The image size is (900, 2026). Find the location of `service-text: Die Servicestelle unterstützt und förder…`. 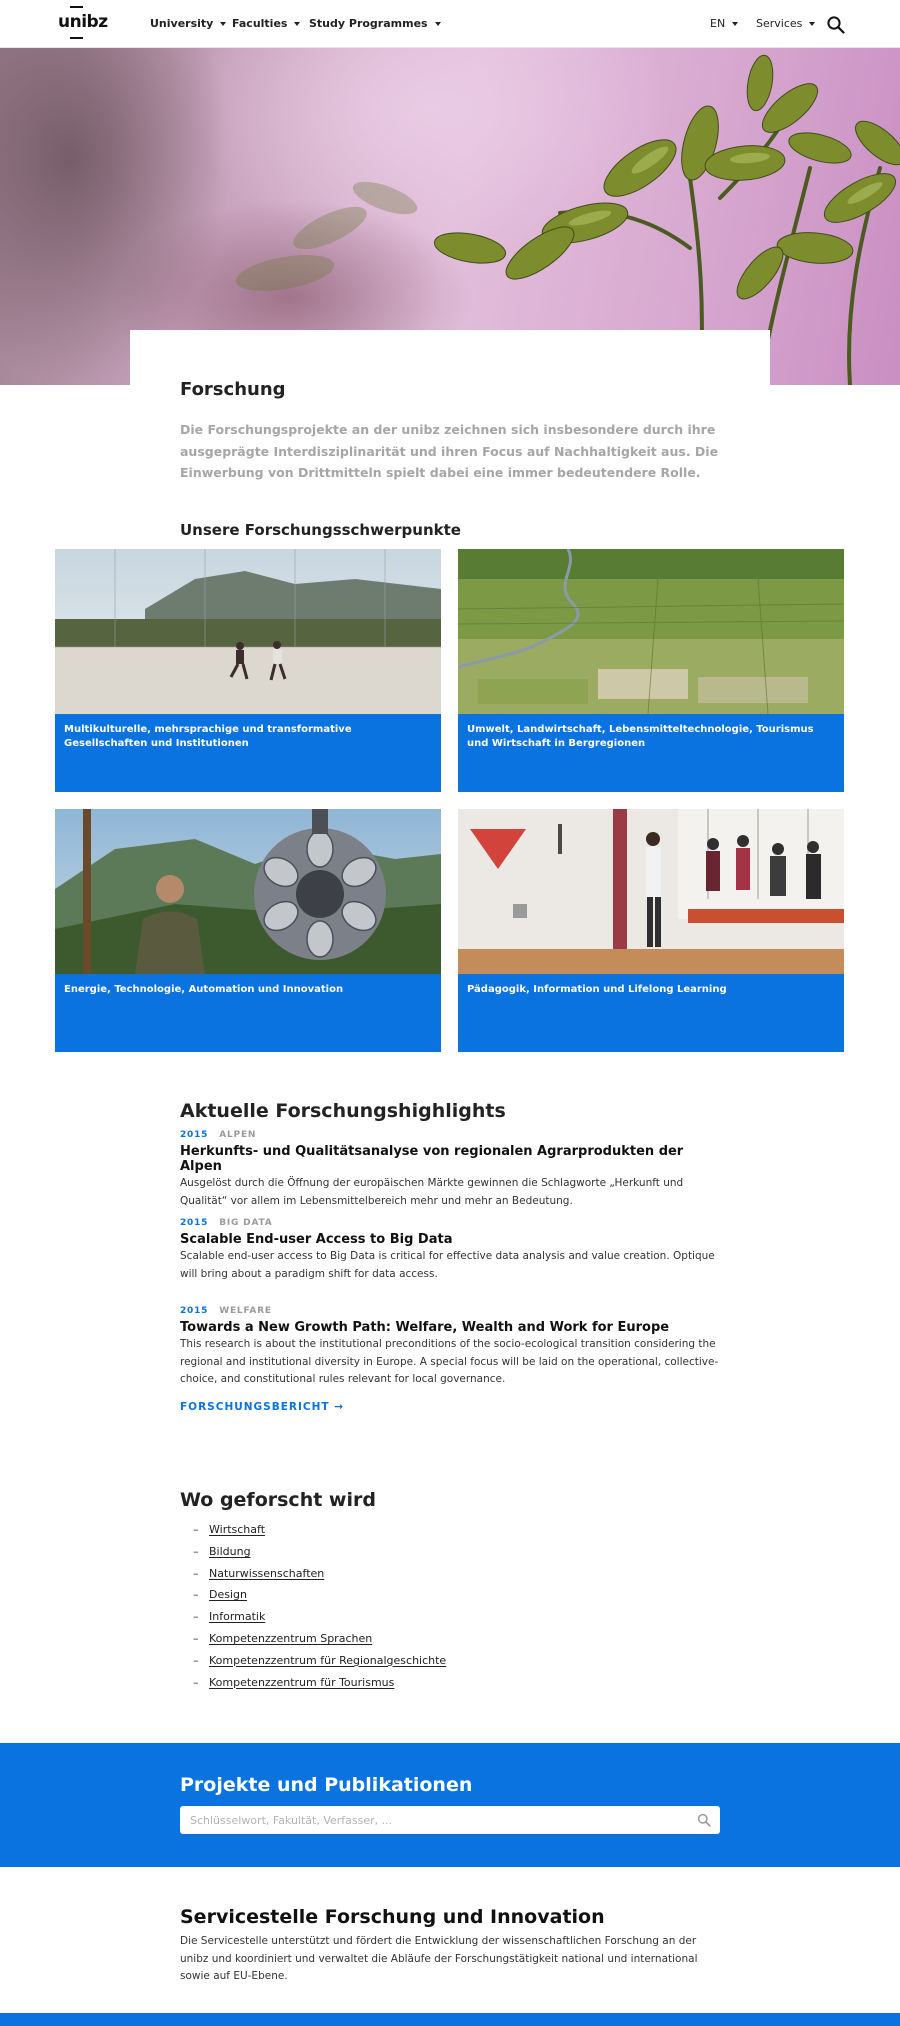

service-text: Die Servicestelle unterstützt und förder… is located at coordinates (439, 1958).